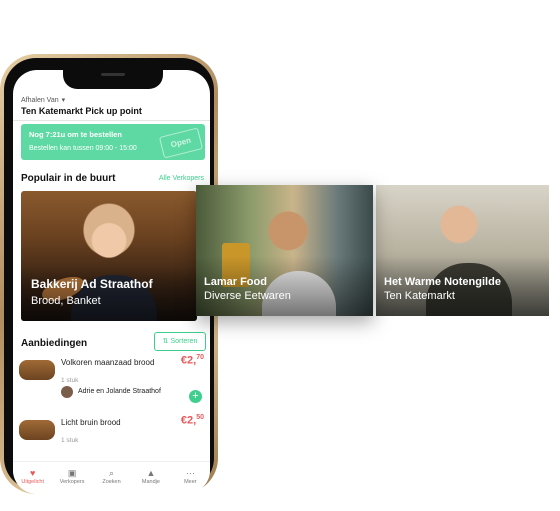 This screenshot has height=511, width=560. What do you see at coordinates (83, 148) in the screenshot?
I see `order-window-text: Bestellen kan tussen 09:00 - 15:00` at bounding box center [83, 148].